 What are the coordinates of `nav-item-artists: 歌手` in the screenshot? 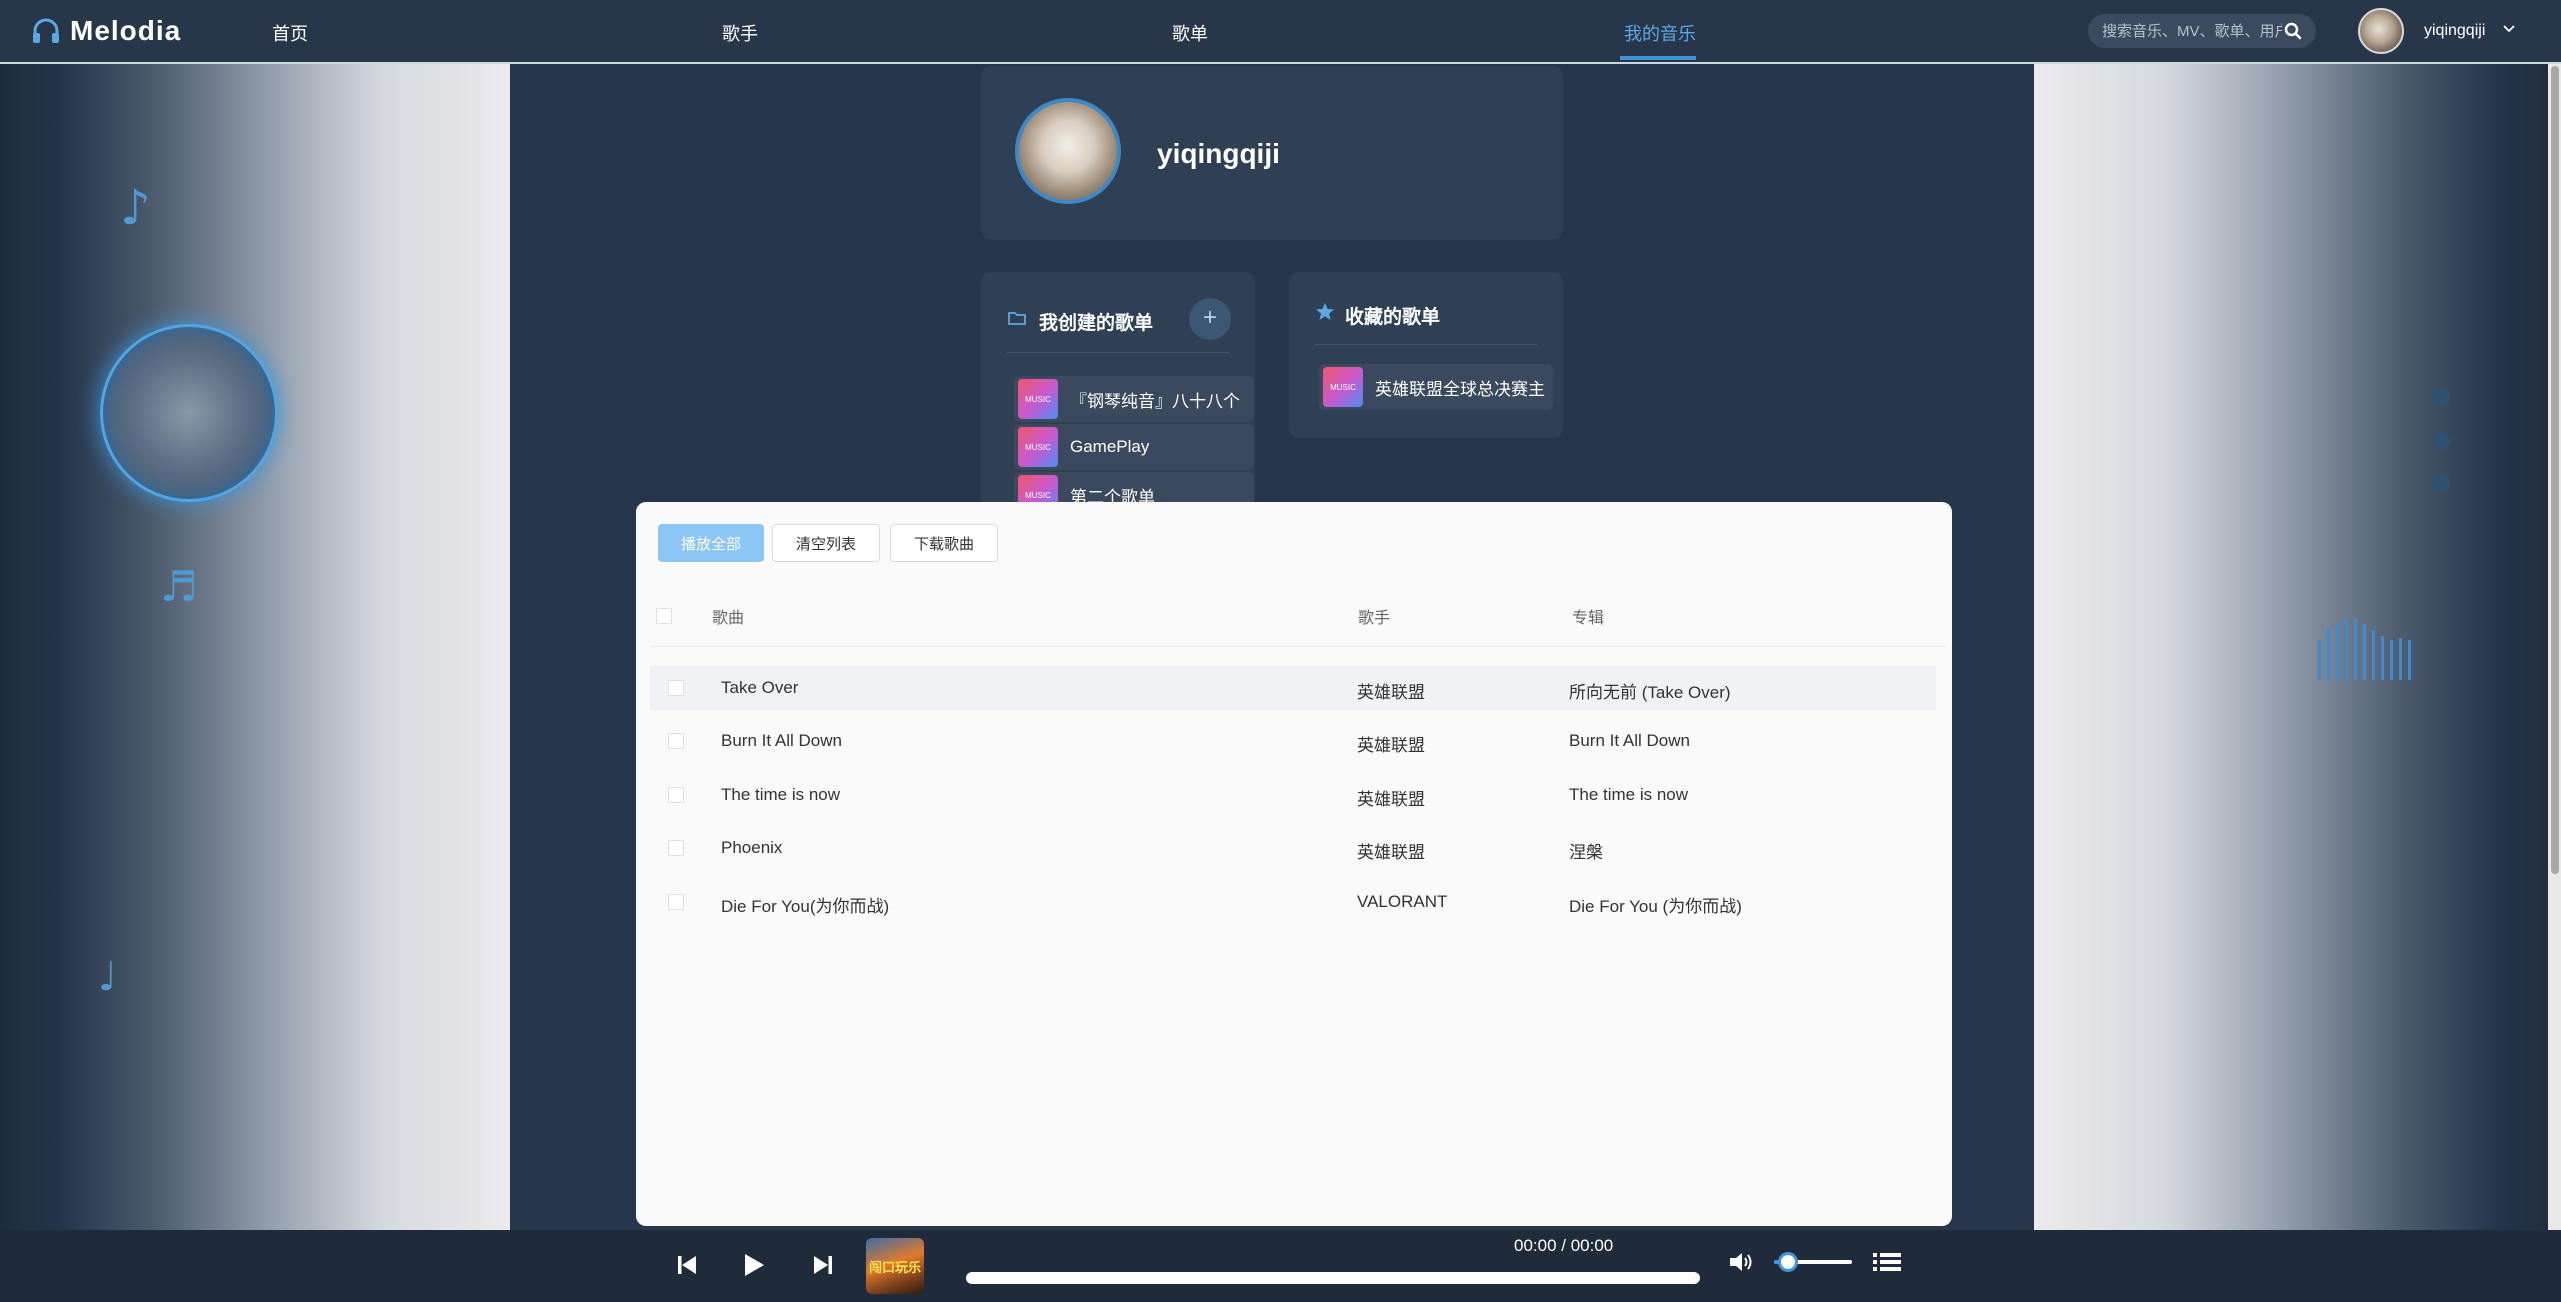 It's located at (740, 33).